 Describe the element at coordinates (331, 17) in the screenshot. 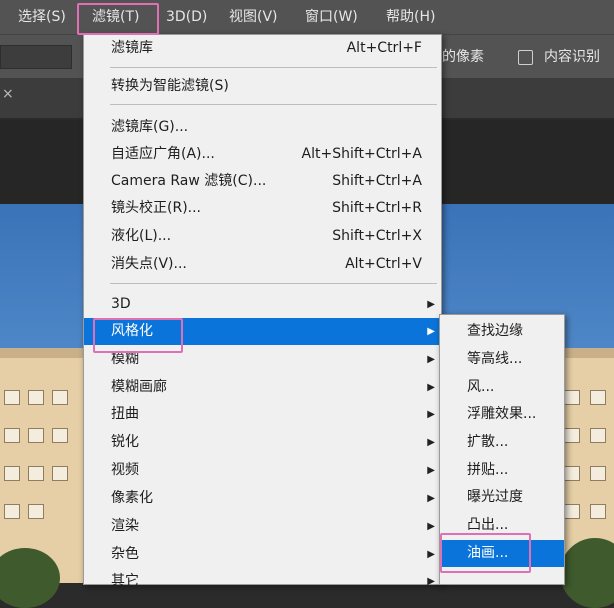

I see `menu-window: 窗口(W)` at that location.